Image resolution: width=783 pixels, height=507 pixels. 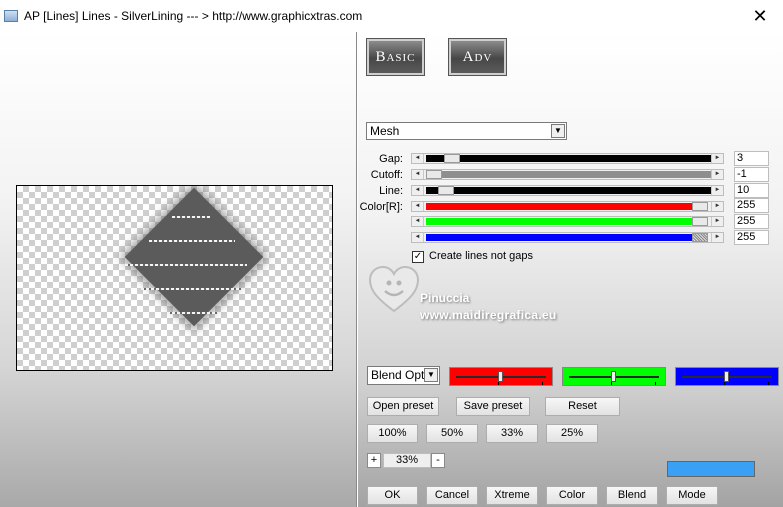 I want to click on cutoff-label: Cutoff:, so click(x=386, y=175).